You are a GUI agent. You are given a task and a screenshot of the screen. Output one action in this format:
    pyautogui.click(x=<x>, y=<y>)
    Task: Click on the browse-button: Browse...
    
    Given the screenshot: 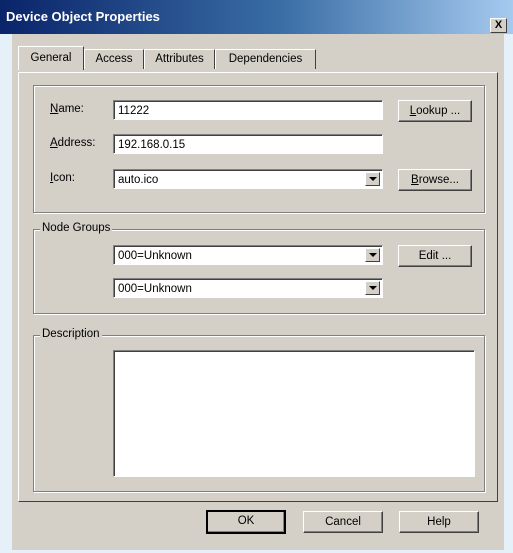 What is the action you would take?
    pyautogui.click(x=435, y=180)
    